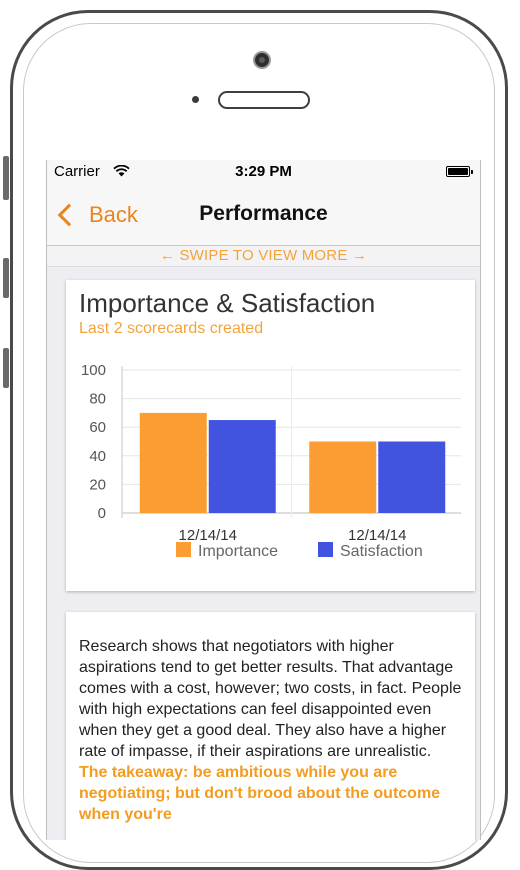 The width and height of the screenshot is (520, 870). What do you see at coordinates (6, 178) in the screenshot?
I see `mute-switch` at bounding box center [6, 178].